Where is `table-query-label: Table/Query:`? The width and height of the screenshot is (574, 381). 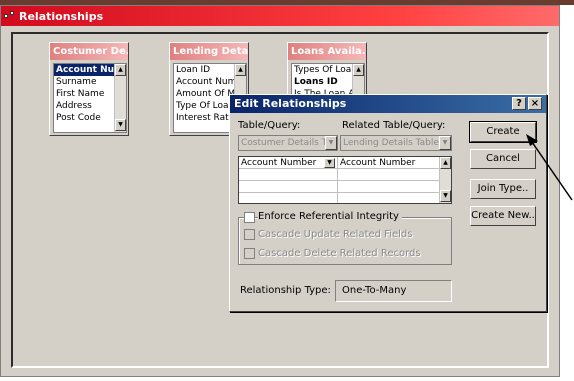 table-query-label: Table/Query: is located at coordinates (269, 125).